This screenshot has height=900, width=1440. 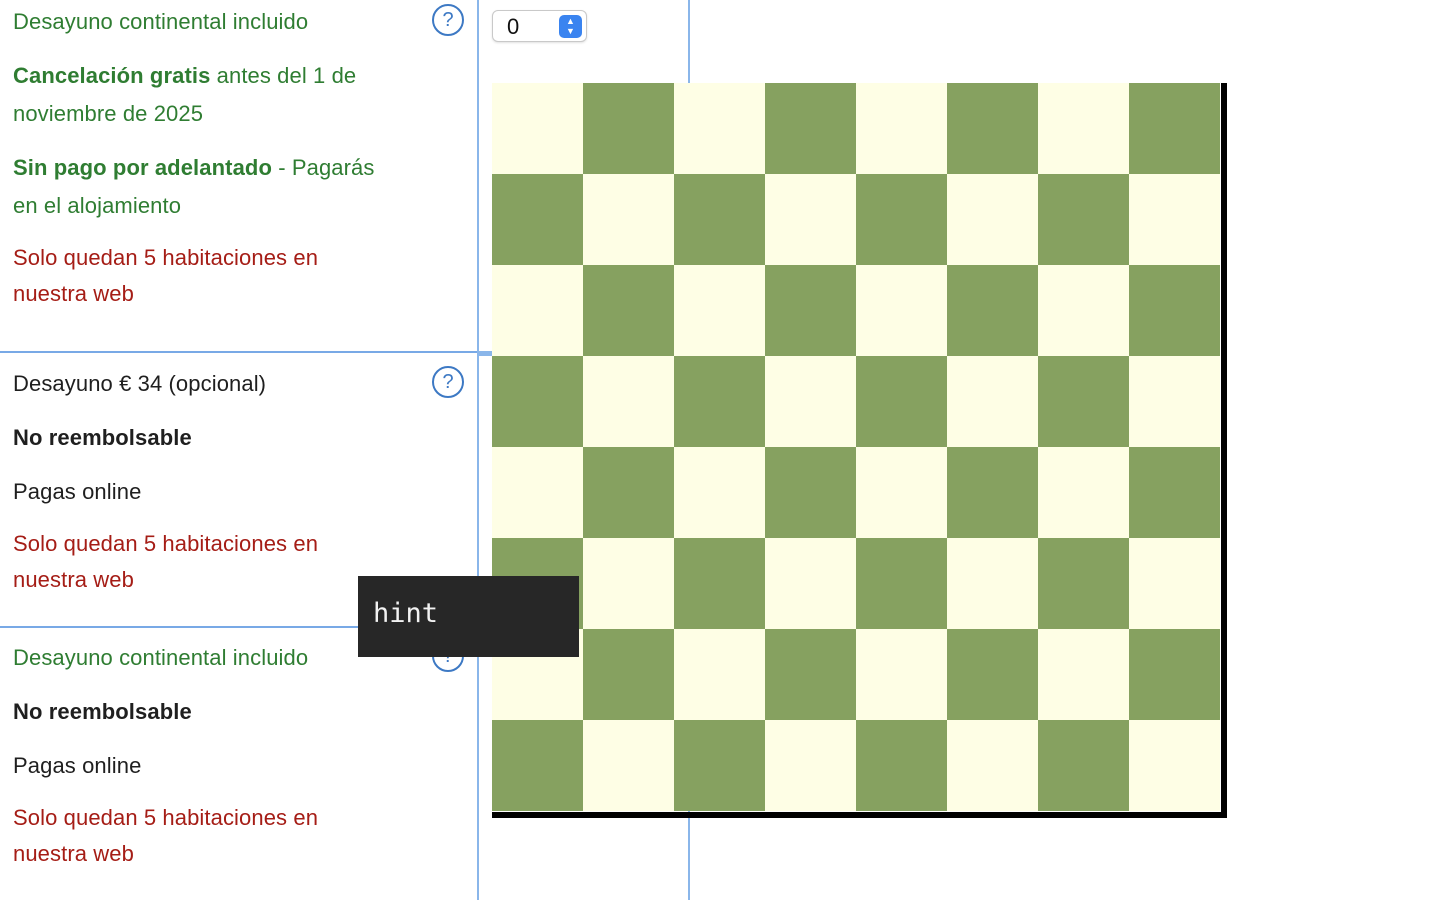 I want to click on offer-text: Desayuno € 34 (opcional), so click(x=140, y=383).